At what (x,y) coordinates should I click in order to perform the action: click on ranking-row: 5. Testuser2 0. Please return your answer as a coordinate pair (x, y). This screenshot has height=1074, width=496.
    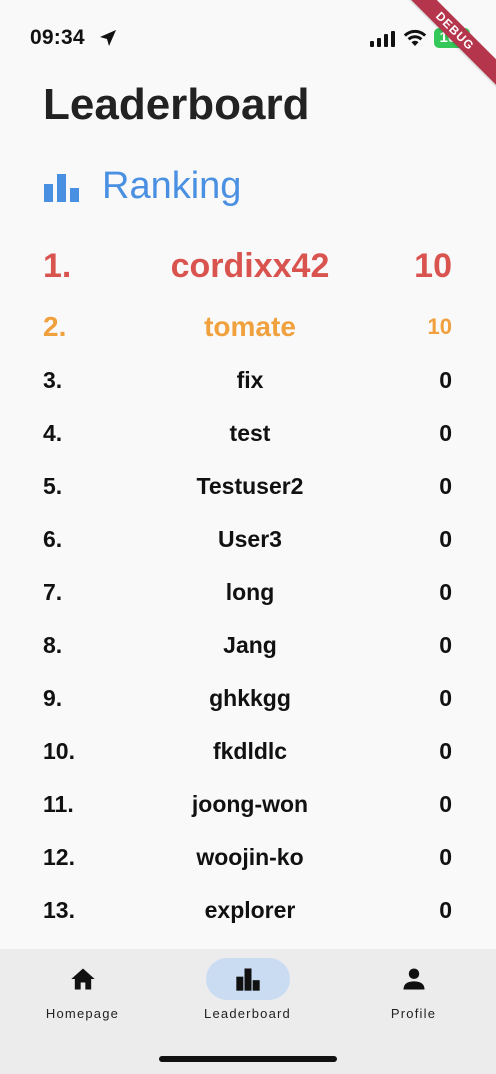
    Looking at the image, I should click on (248, 486).